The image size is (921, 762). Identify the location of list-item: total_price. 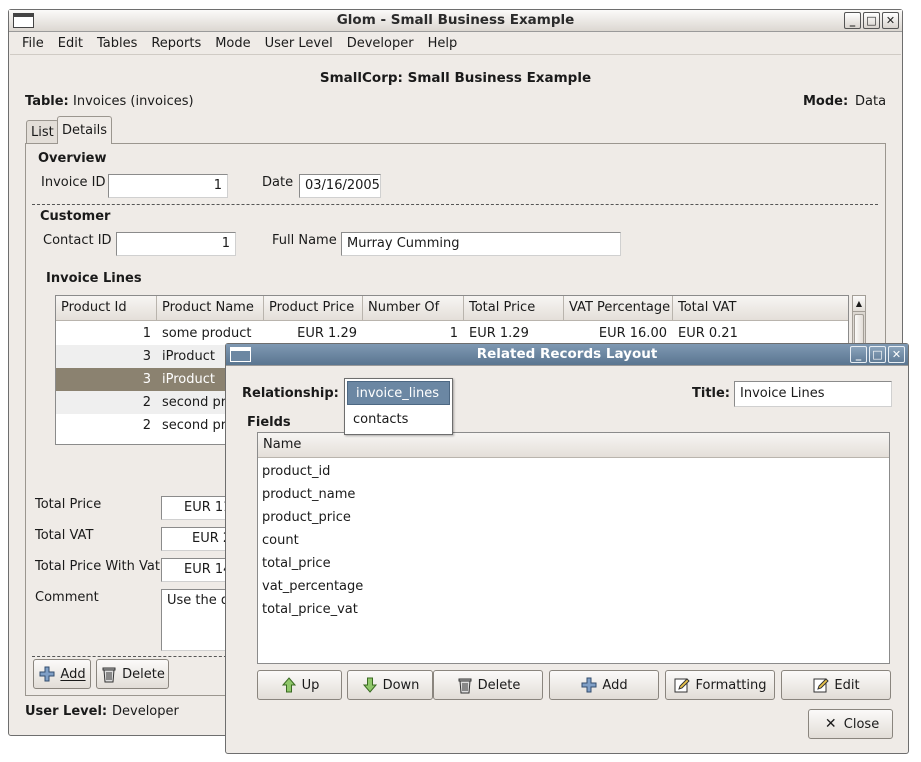
(296, 563).